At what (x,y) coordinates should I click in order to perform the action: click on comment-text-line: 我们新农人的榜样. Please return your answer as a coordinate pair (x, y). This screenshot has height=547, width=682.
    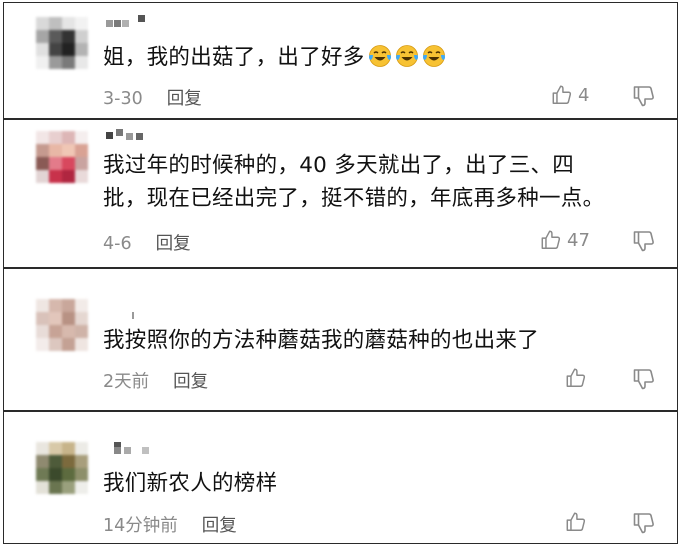
    Looking at the image, I should click on (190, 483).